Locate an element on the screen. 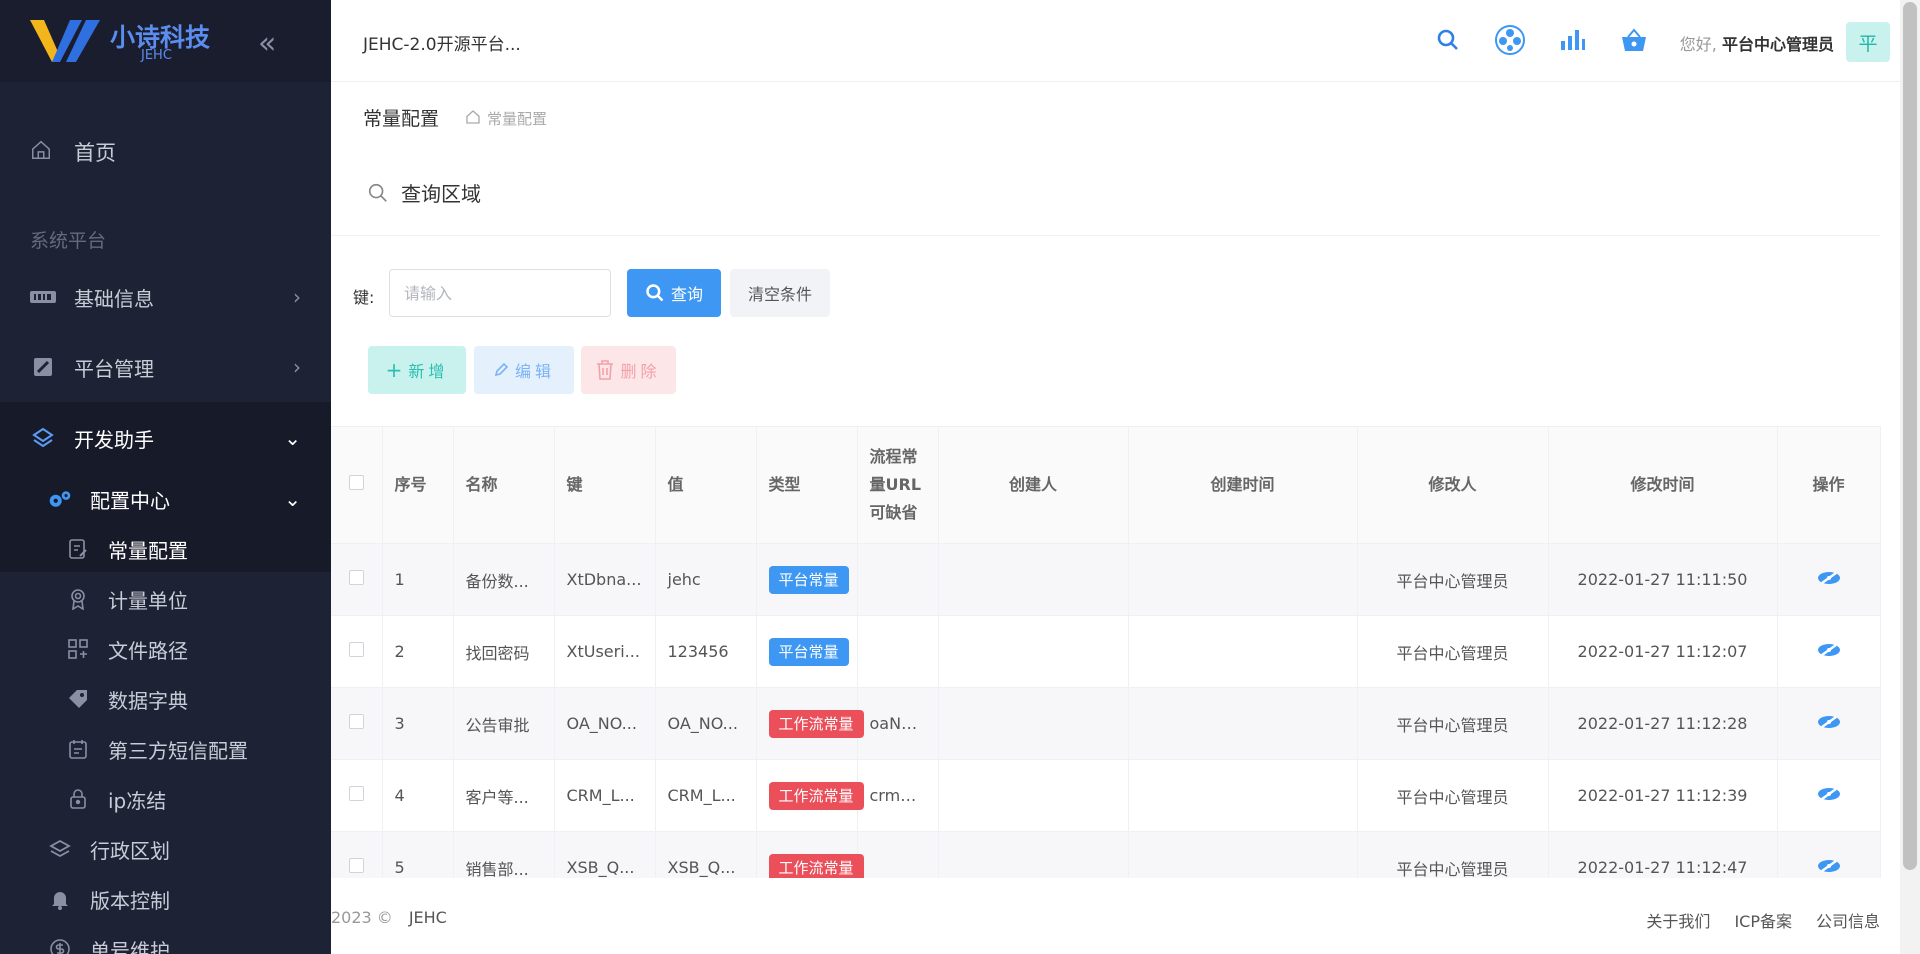 The height and width of the screenshot is (954, 1920). column-header: 序号 is located at coordinates (418, 485).